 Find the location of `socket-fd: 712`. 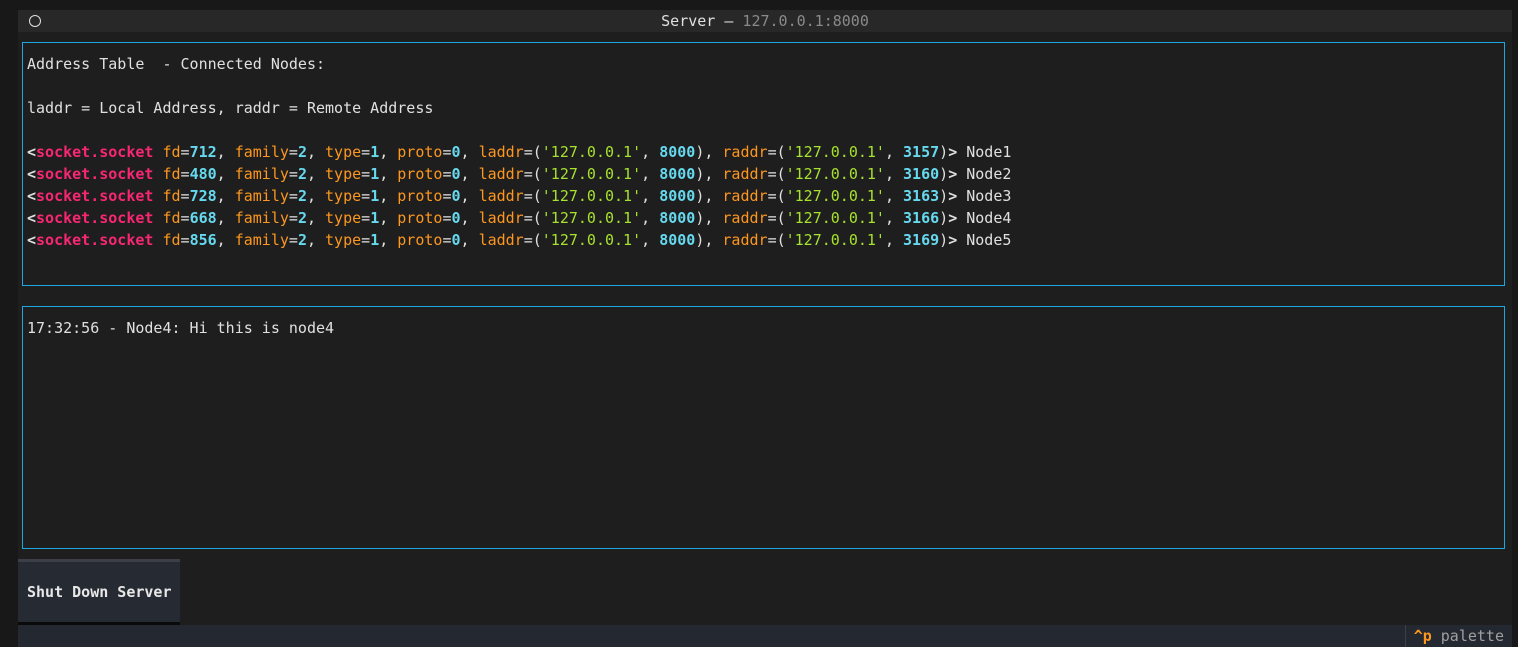

socket-fd: 712 is located at coordinates (203, 152).